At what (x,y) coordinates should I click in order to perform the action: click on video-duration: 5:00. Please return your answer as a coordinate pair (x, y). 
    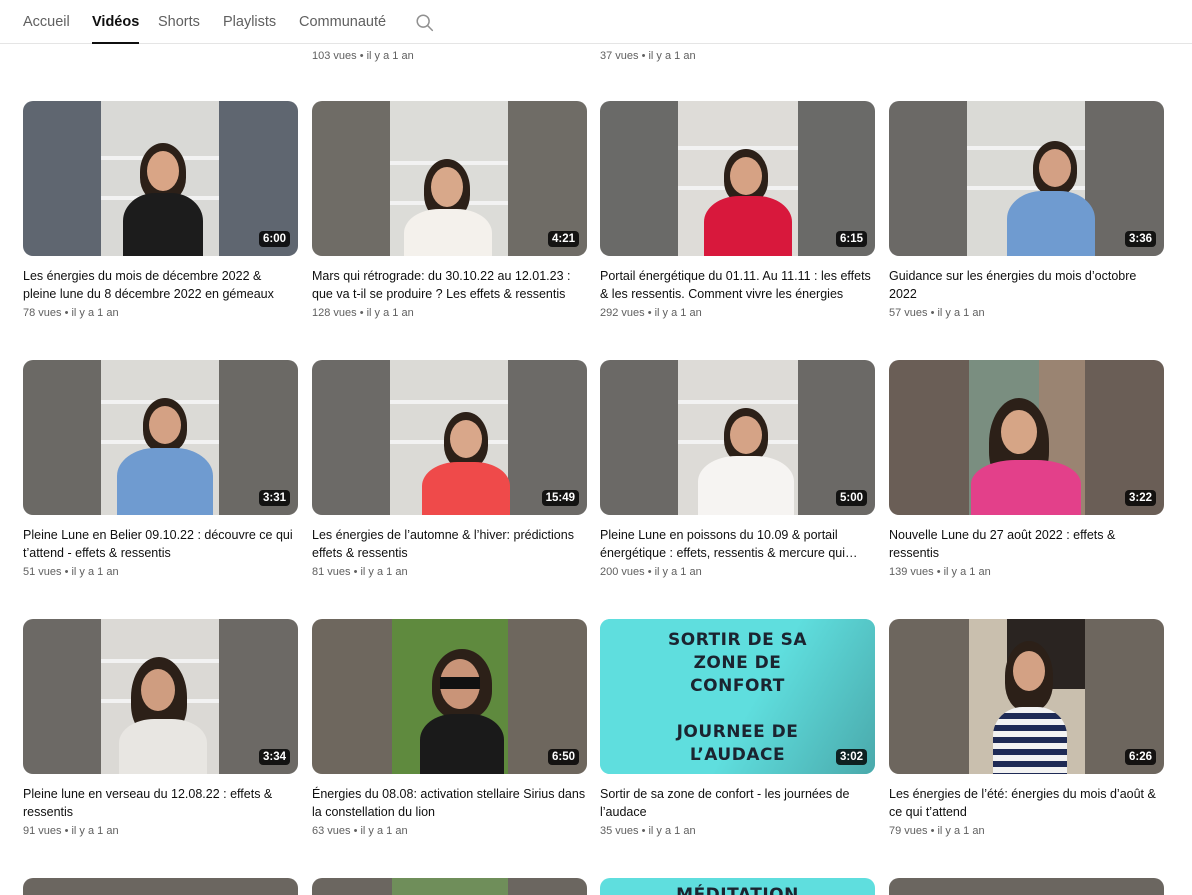
    Looking at the image, I should click on (851, 498).